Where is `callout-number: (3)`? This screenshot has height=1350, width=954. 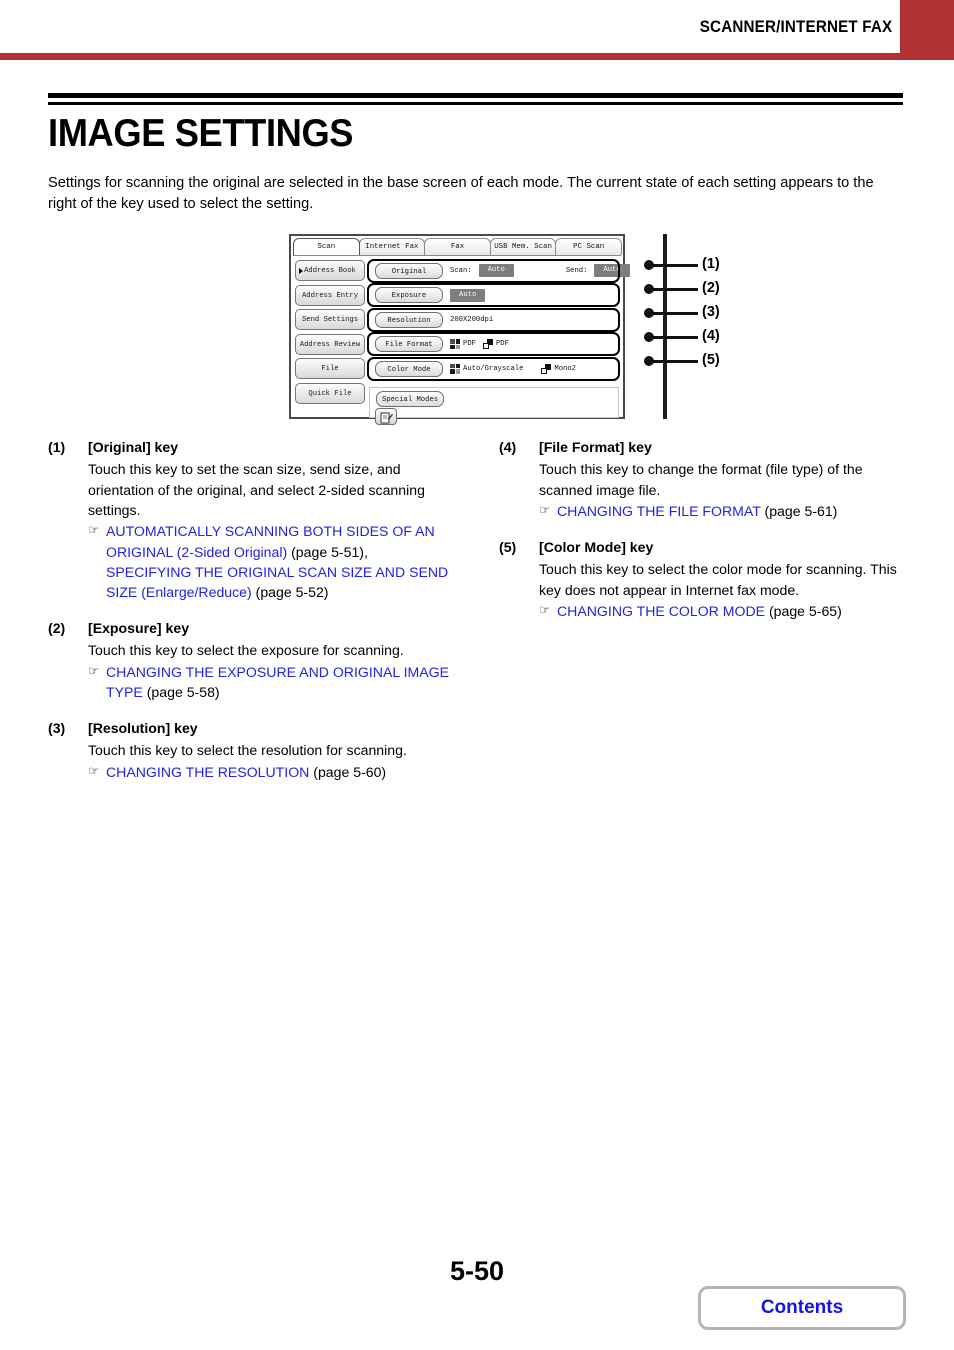
callout-number: (3) is located at coordinates (711, 312).